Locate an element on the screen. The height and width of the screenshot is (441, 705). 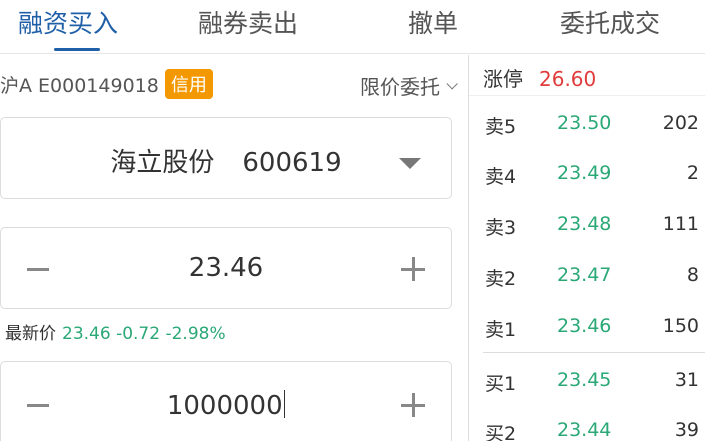
ask-price: 23.48 is located at coordinates (584, 224).